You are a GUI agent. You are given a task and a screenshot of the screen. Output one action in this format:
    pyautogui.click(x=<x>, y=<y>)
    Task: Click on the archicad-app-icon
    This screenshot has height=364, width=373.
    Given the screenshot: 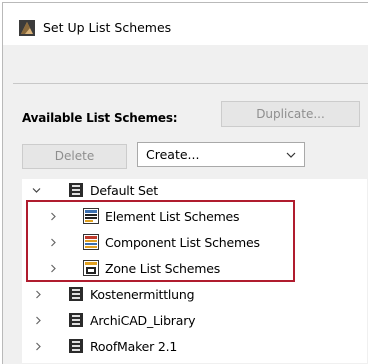 What is the action you would take?
    pyautogui.click(x=27, y=28)
    